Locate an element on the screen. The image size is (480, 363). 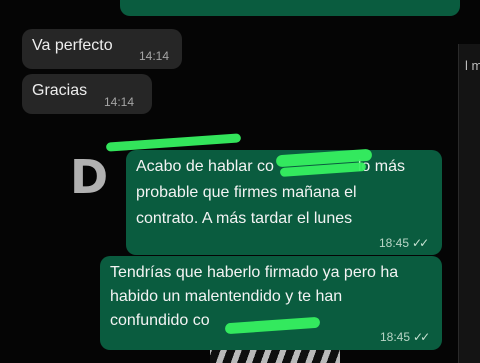
side-panel: l m is located at coordinates (469, 203).